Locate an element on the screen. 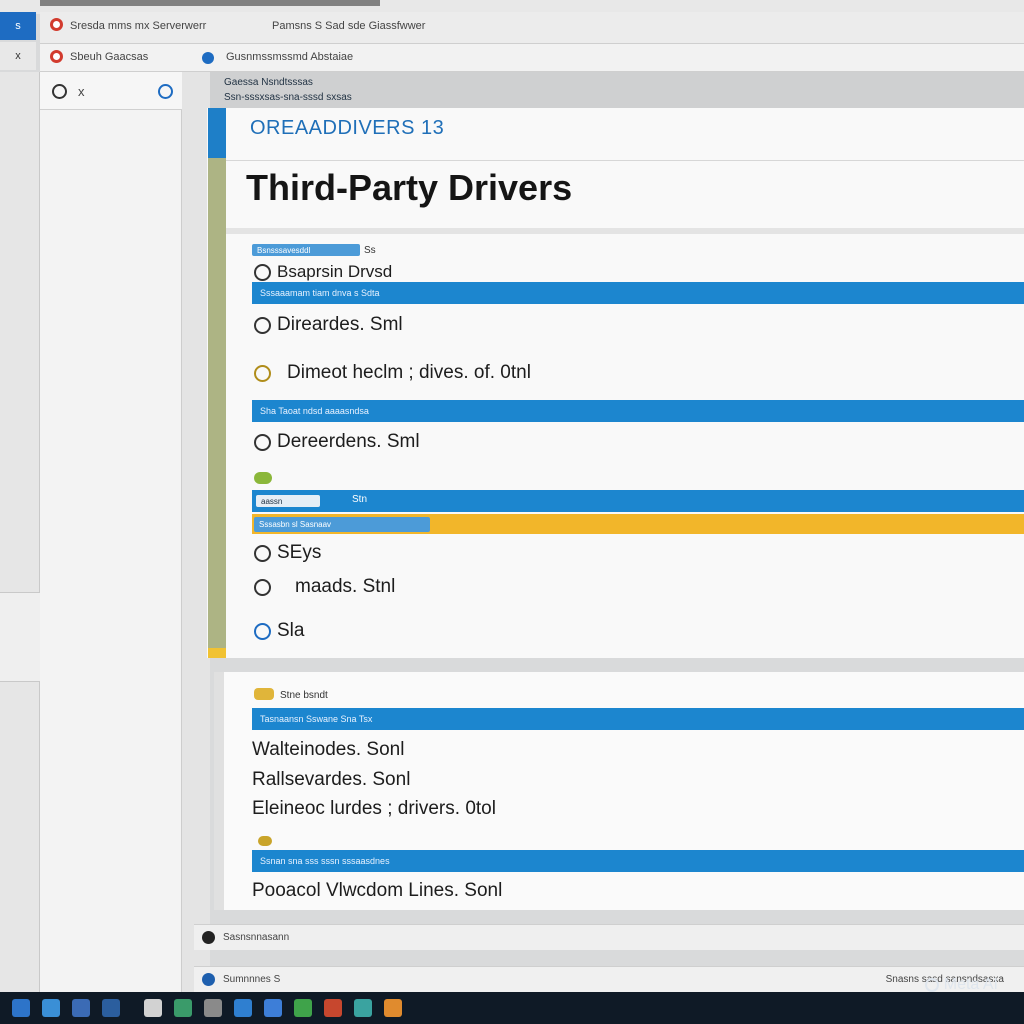 The height and width of the screenshot is (1024, 1024). left-badge-top: s is located at coordinates (18, 26).